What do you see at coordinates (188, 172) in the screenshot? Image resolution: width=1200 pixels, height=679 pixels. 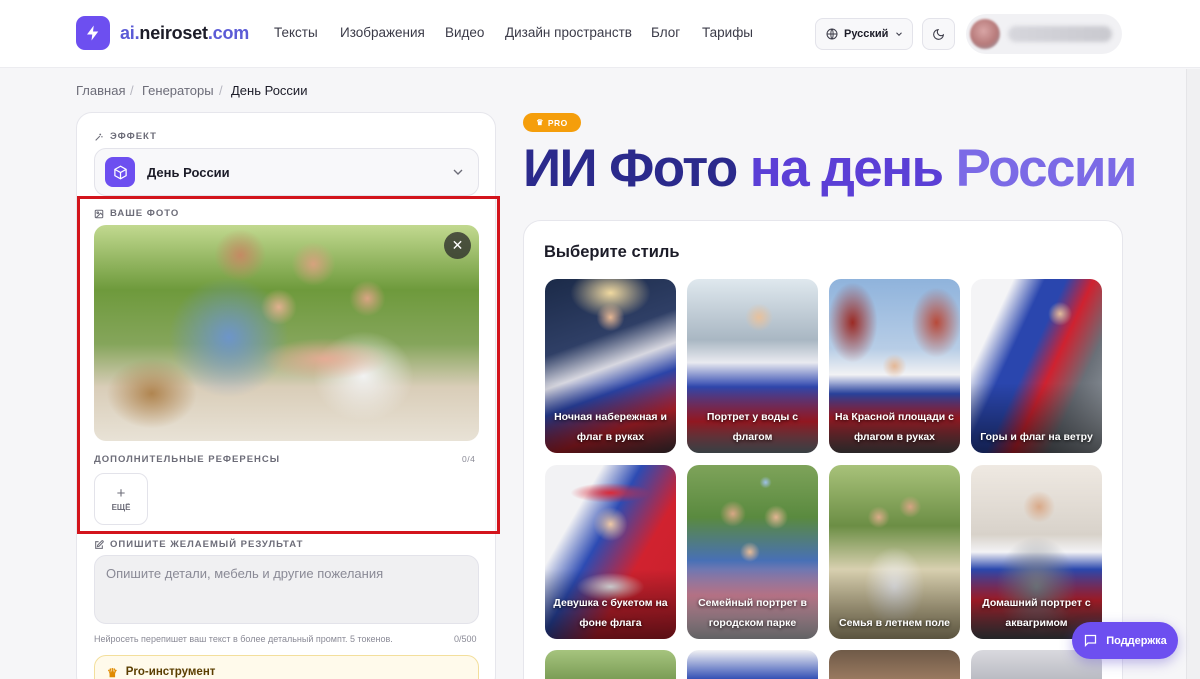 I see `effect-value: День России` at bounding box center [188, 172].